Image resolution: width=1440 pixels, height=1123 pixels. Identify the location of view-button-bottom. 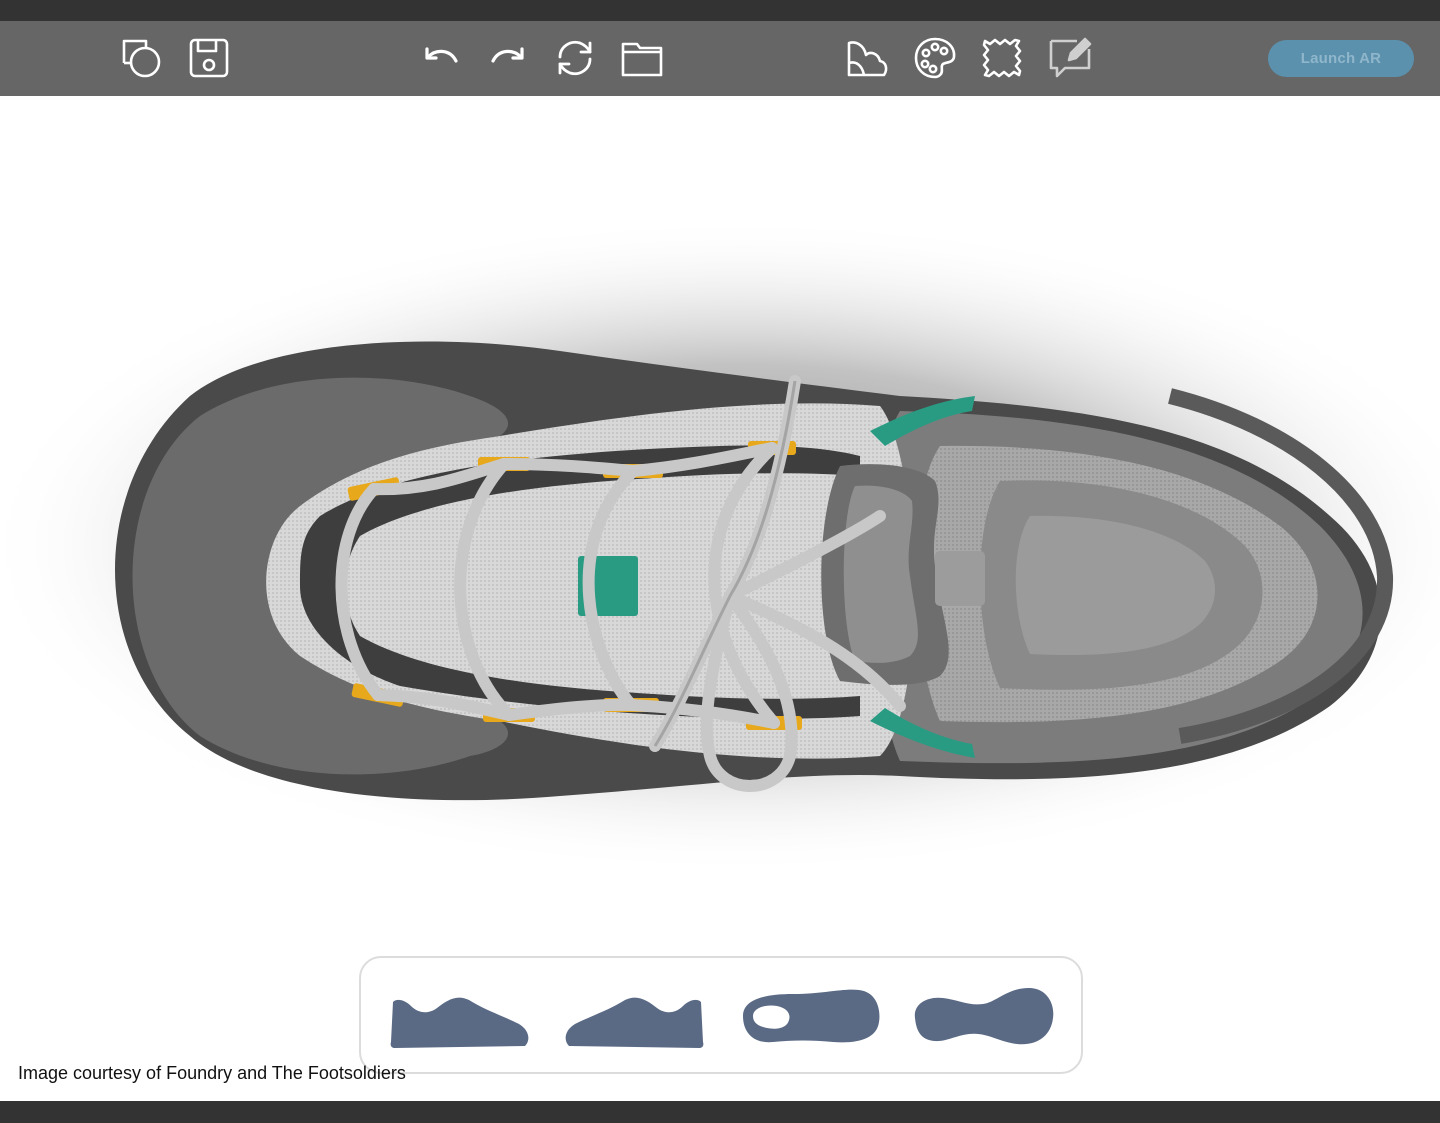
(982, 1016).